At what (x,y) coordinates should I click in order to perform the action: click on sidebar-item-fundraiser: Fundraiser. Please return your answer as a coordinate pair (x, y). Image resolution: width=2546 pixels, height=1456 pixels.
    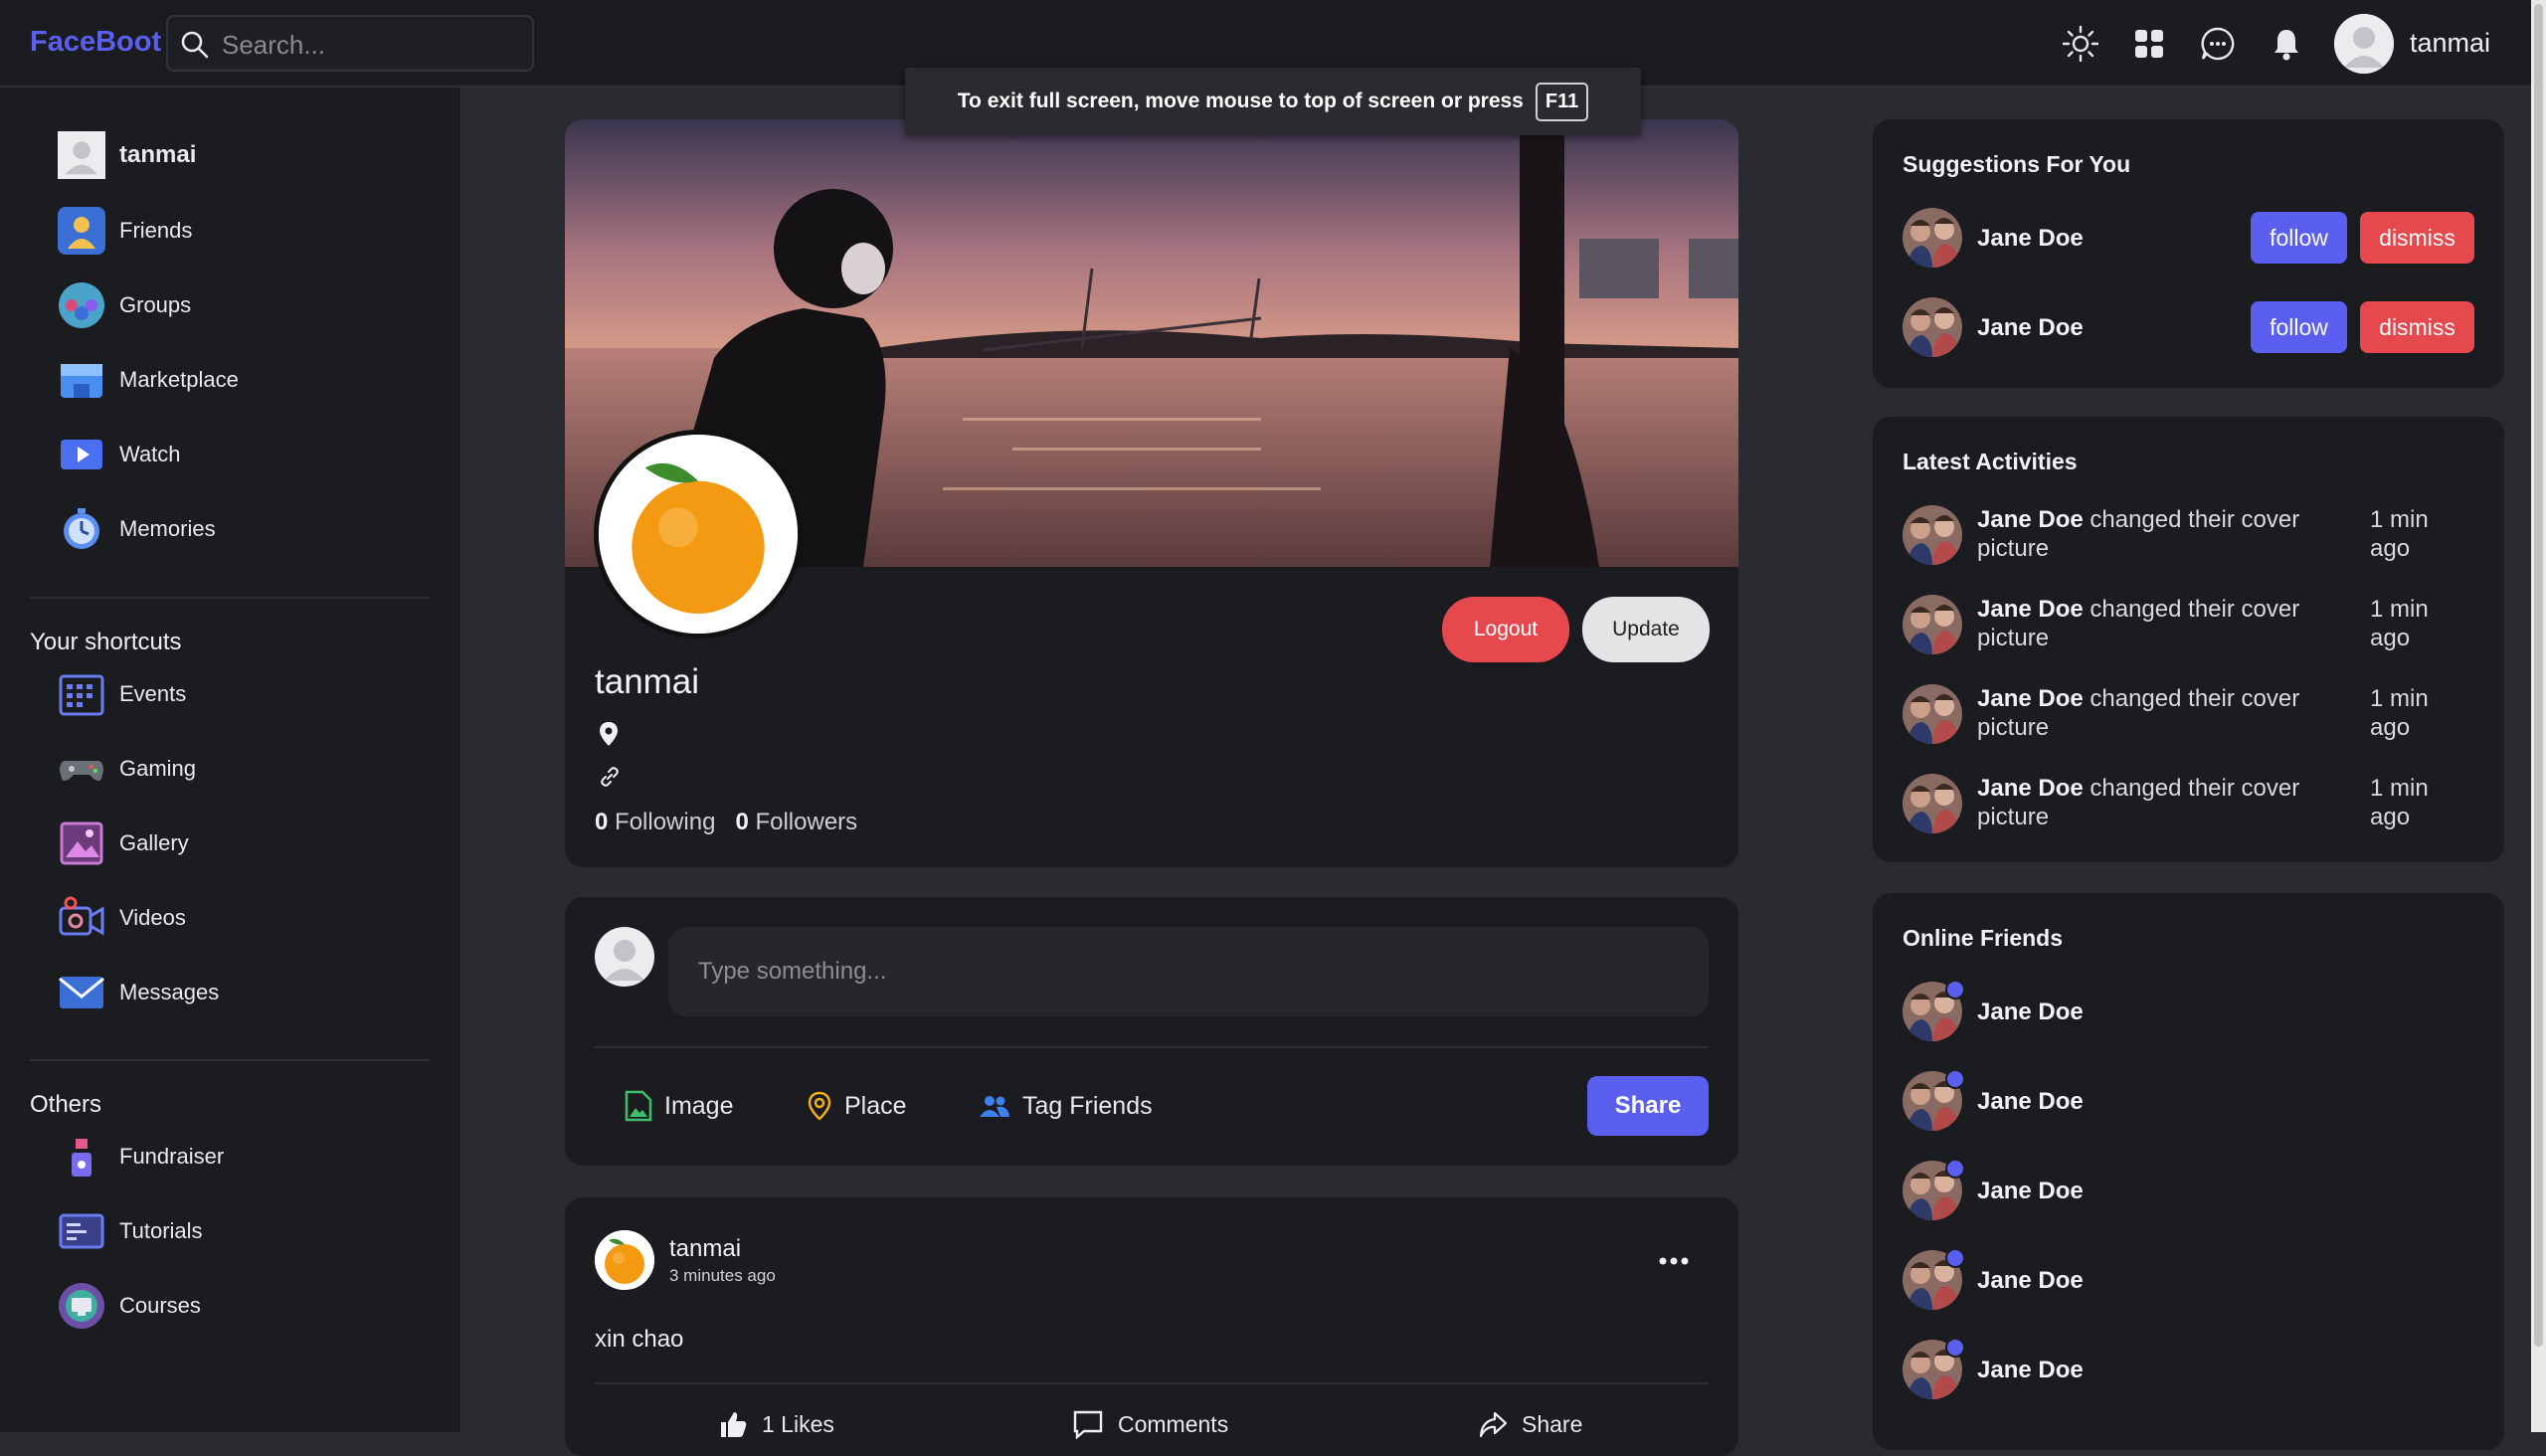
    Looking at the image, I should click on (141, 1157).